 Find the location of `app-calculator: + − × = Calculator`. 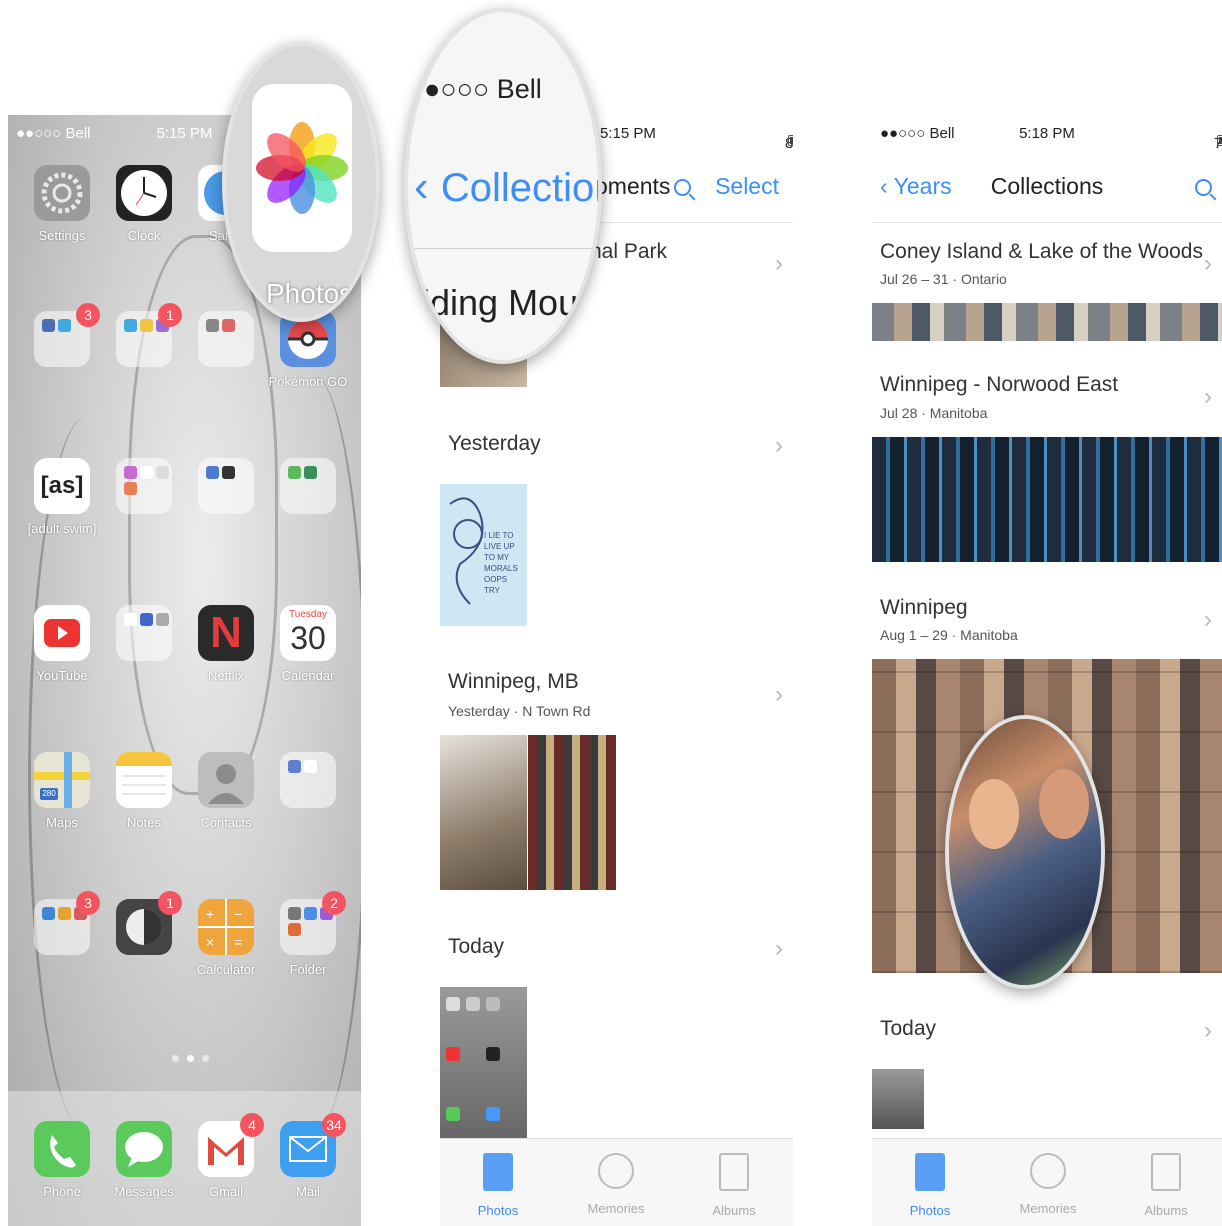

app-calculator: + − × = Calculator is located at coordinates (226, 938).